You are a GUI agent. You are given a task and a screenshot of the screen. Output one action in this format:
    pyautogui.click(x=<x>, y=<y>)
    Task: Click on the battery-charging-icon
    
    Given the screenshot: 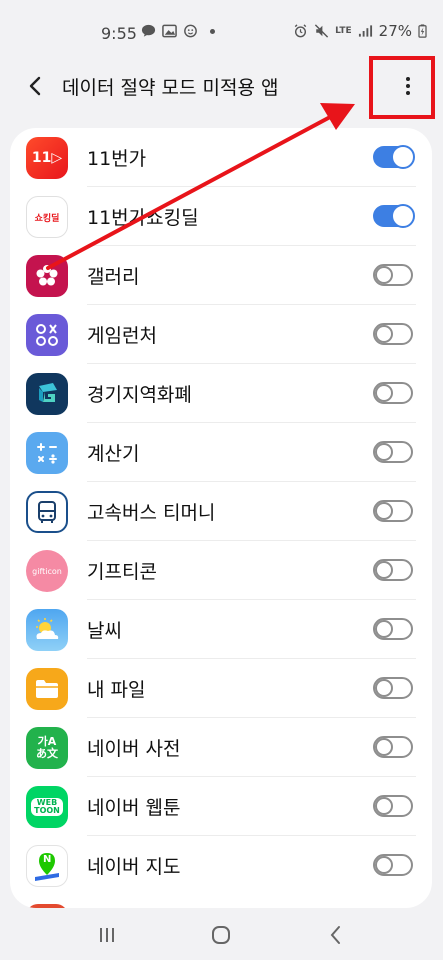 What is the action you would take?
    pyautogui.click(x=422, y=31)
    